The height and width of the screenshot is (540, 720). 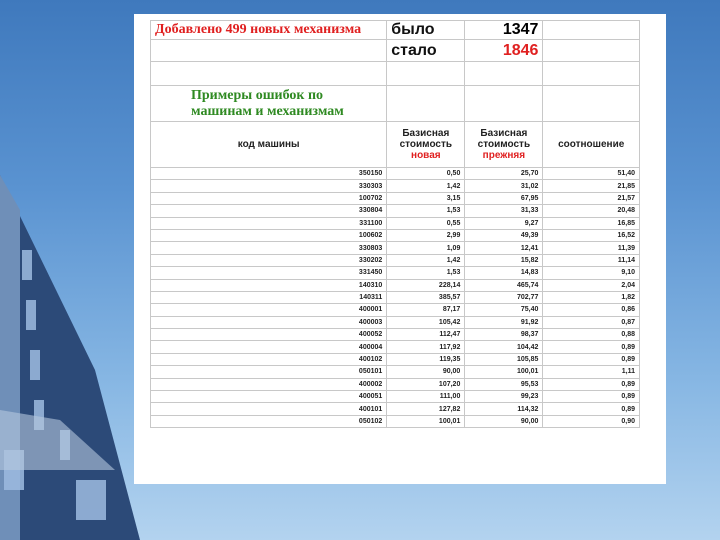 I want to click on old-cost-cell: 99,23, so click(x=504, y=397).